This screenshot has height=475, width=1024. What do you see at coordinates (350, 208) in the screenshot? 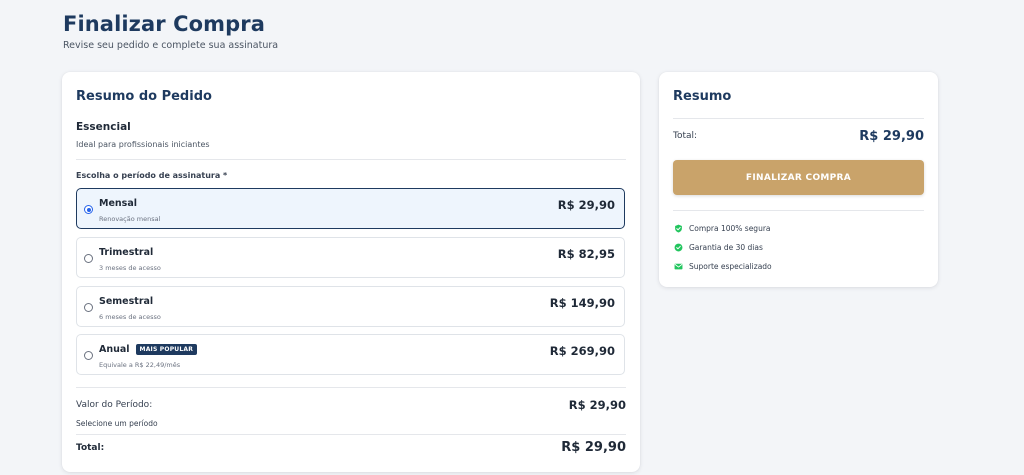
I see `period-option-mensal: Mensal Renovação mensal R$ 29,90` at bounding box center [350, 208].